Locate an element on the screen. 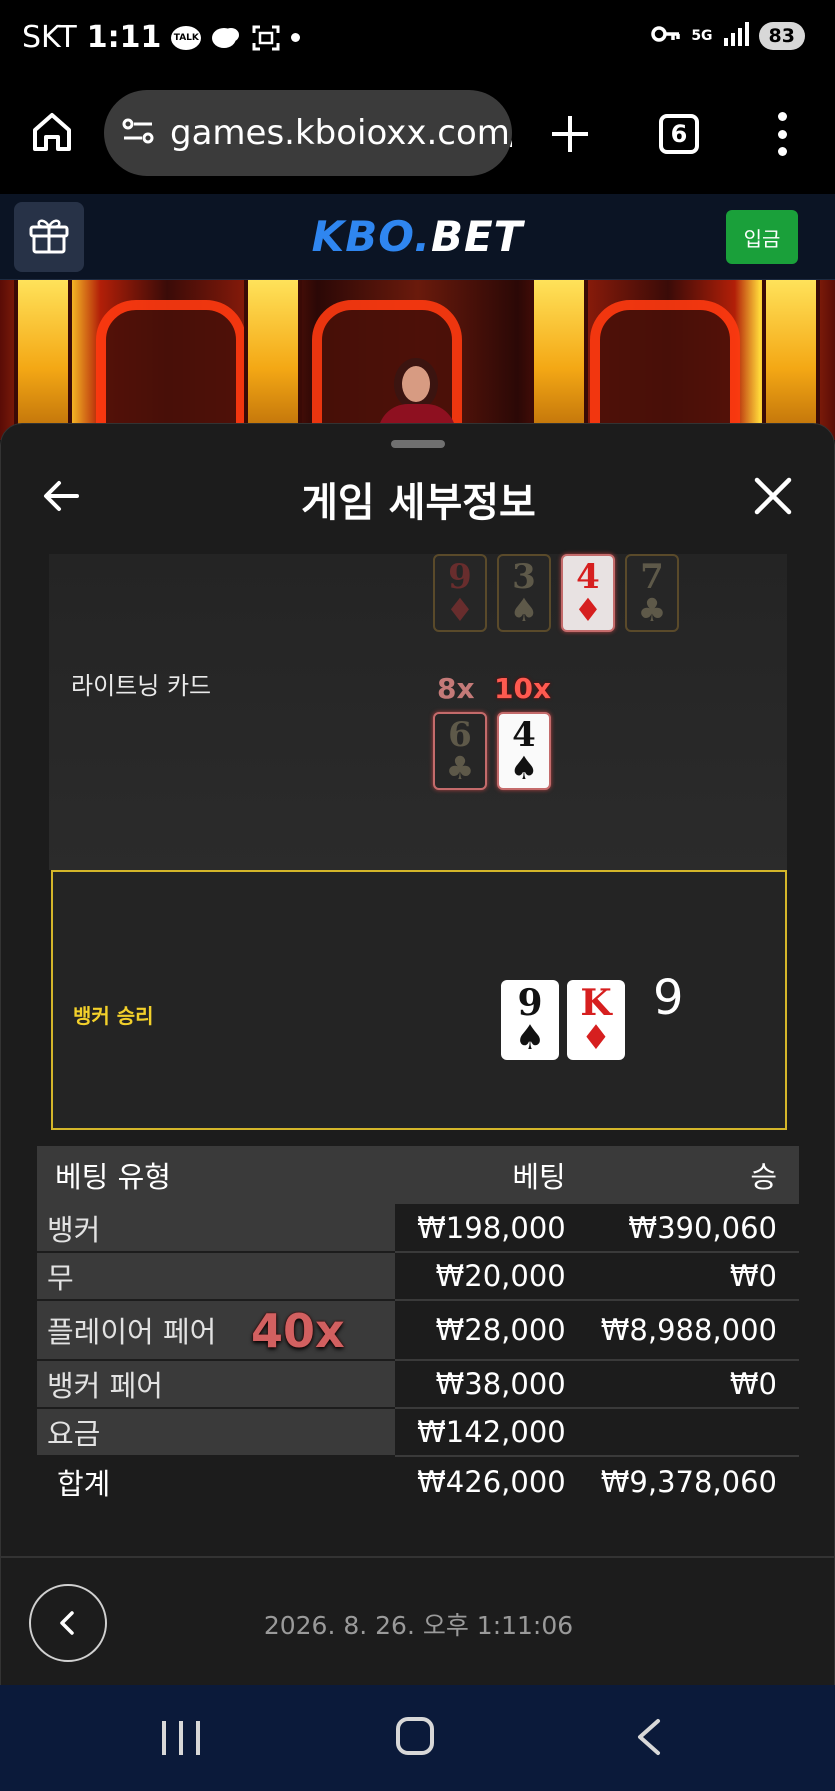 This screenshot has width=835, height=1791. result-card: K ♦ is located at coordinates (596, 1020).